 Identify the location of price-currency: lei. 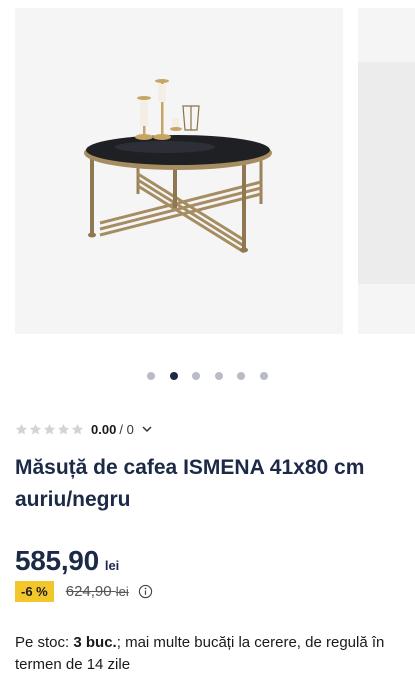
(112, 565).